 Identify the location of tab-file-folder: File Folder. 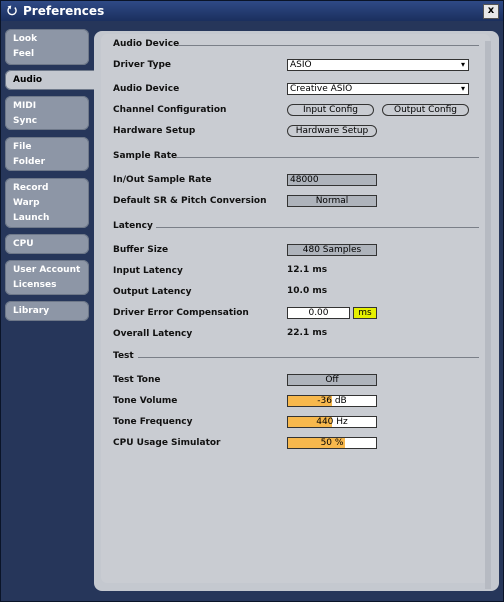
(47, 154).